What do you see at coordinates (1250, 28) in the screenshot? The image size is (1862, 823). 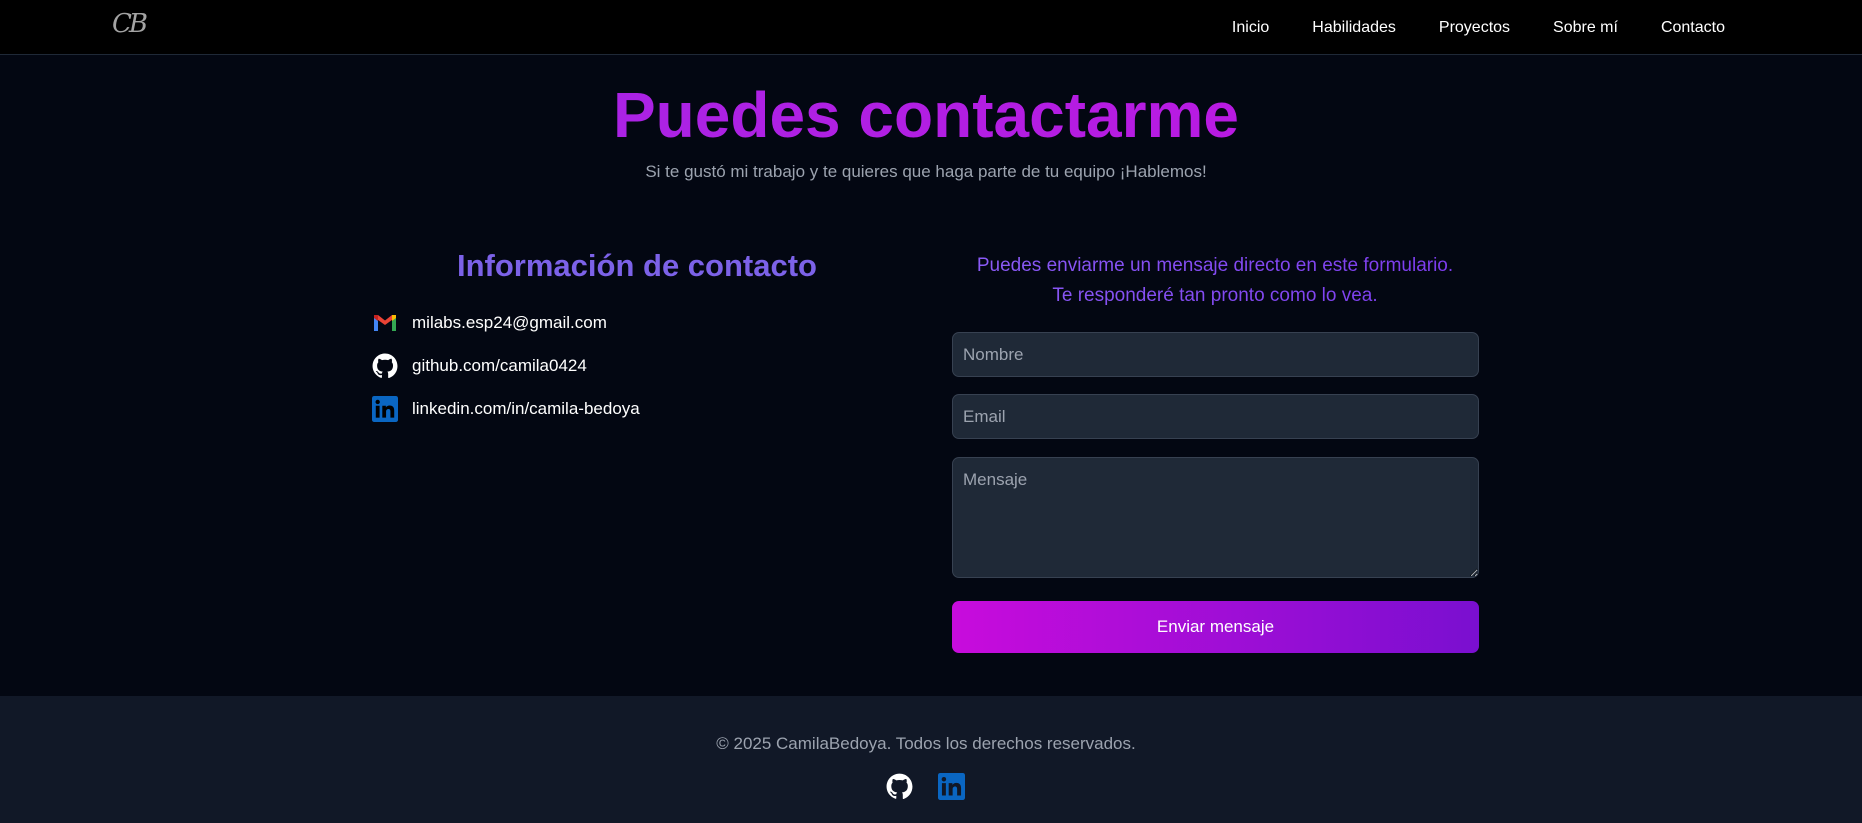 I see `nav-link-inicio: Inicio` at bounding box center [1250, 28].